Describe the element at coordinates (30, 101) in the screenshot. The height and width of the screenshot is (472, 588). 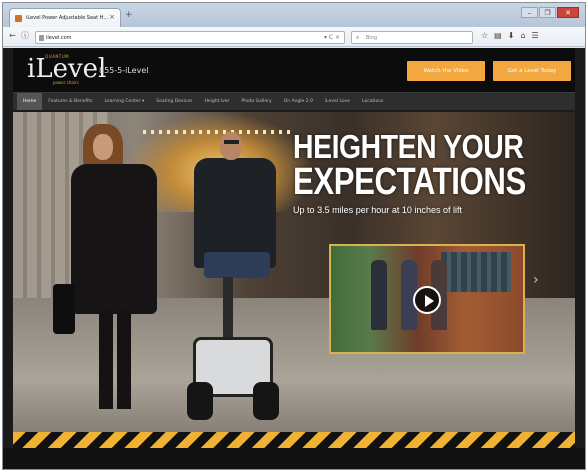
I see `nav-item-home: Home` at that location.